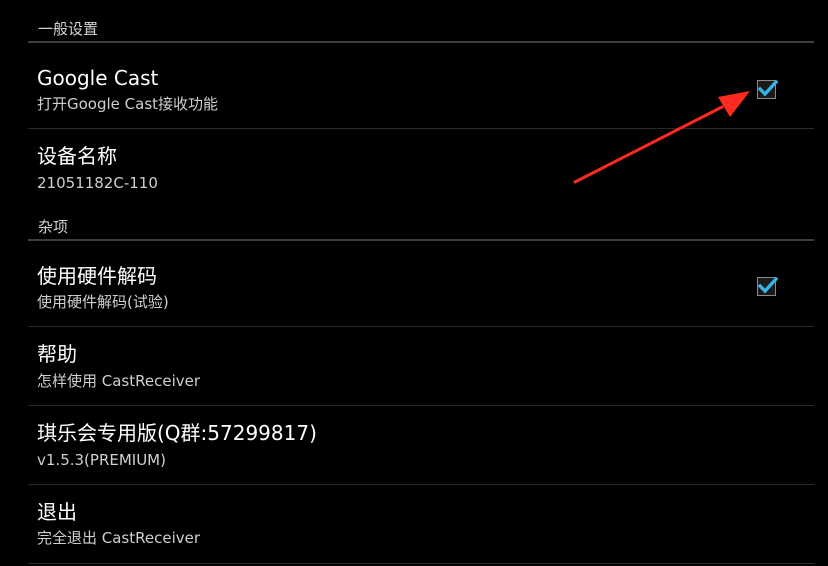  I want to click on help-summary: 怎样使用 CastReceiver, so click(119, 381).